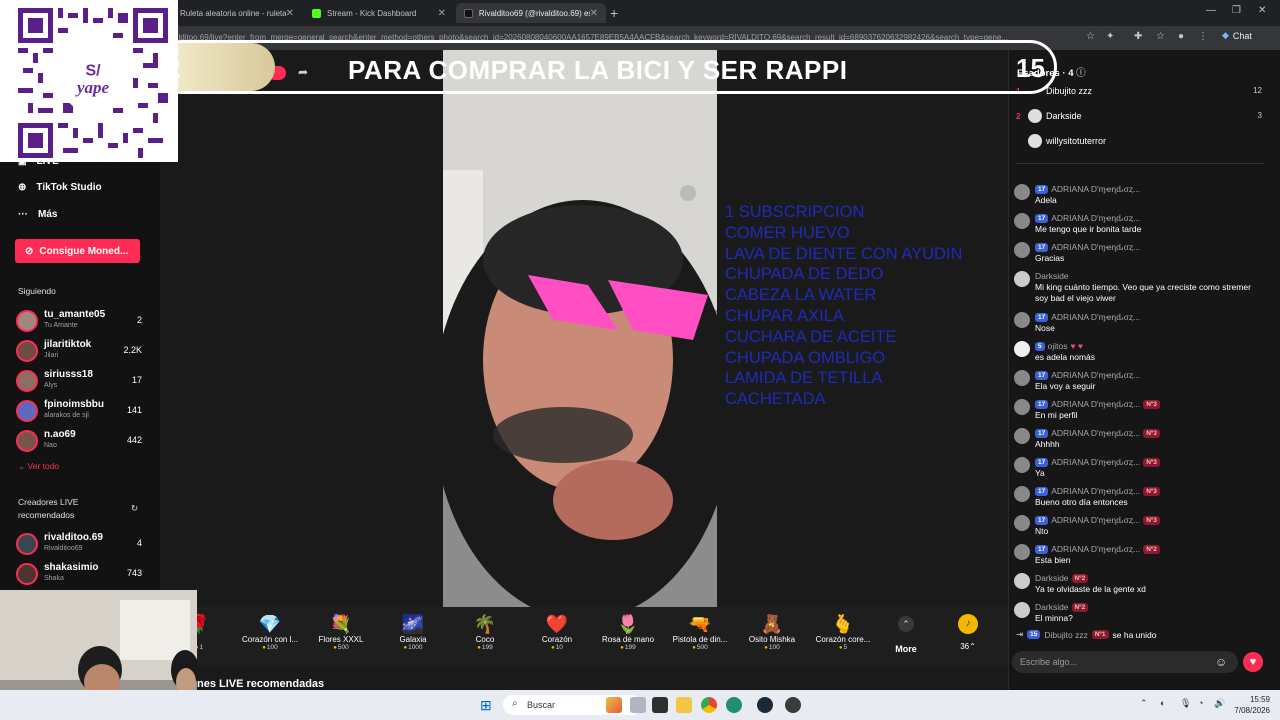 The width and height of the screenshot is (1280, 720). Describe the element at coordinates (1050, 258) in the screenshot. I see `chat-text: Gracias` at that location.